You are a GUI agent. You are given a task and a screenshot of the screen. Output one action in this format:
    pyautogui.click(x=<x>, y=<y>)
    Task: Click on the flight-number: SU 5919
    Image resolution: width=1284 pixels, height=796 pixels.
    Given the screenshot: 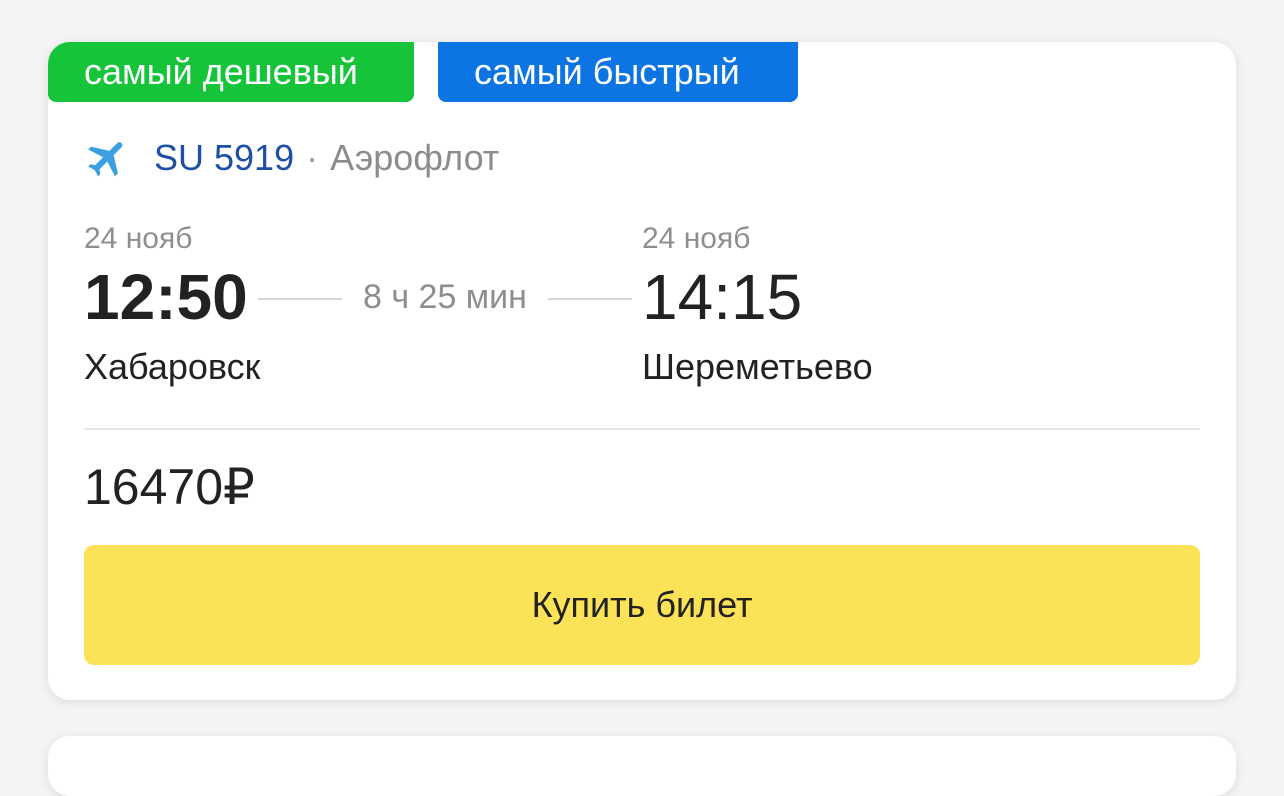 What is the action you would take?
    pyautogui.click(x=224, y=157)
    